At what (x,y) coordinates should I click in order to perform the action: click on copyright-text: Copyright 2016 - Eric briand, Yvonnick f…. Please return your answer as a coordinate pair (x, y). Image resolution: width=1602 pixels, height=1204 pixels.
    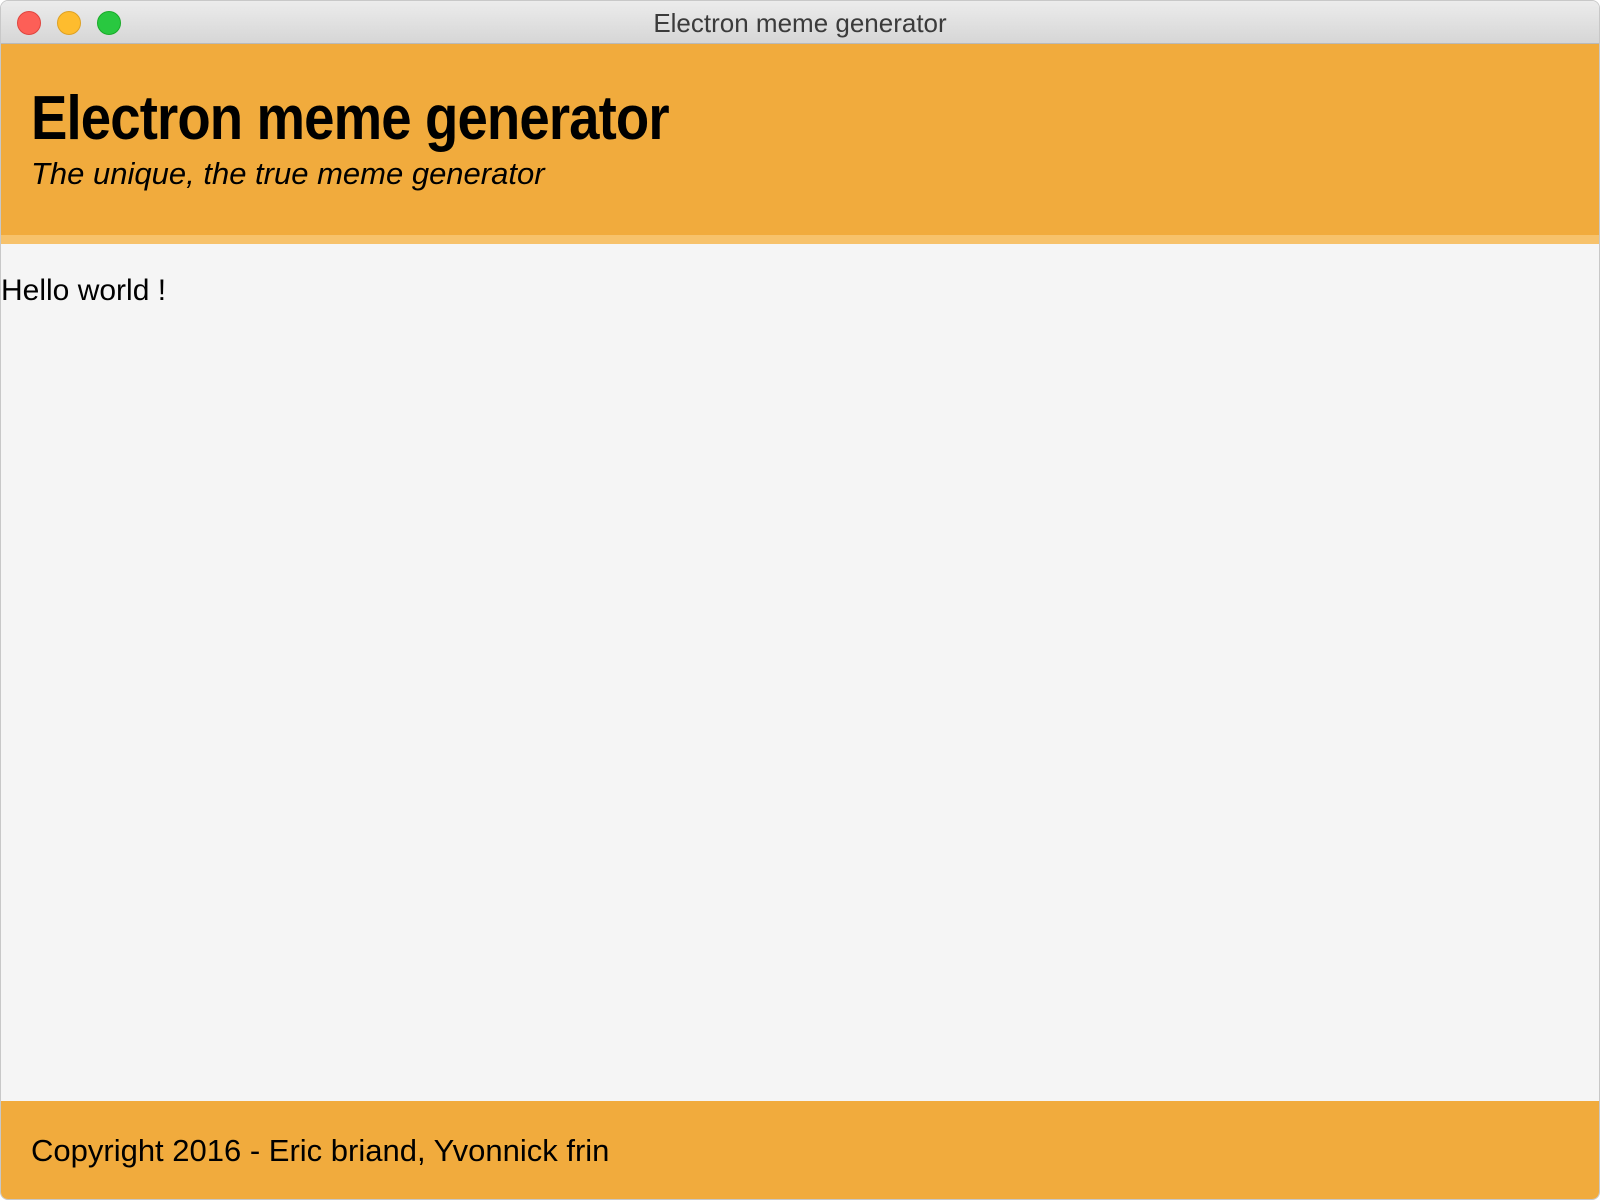
    Looking at the image, I should click on (320, 1150).